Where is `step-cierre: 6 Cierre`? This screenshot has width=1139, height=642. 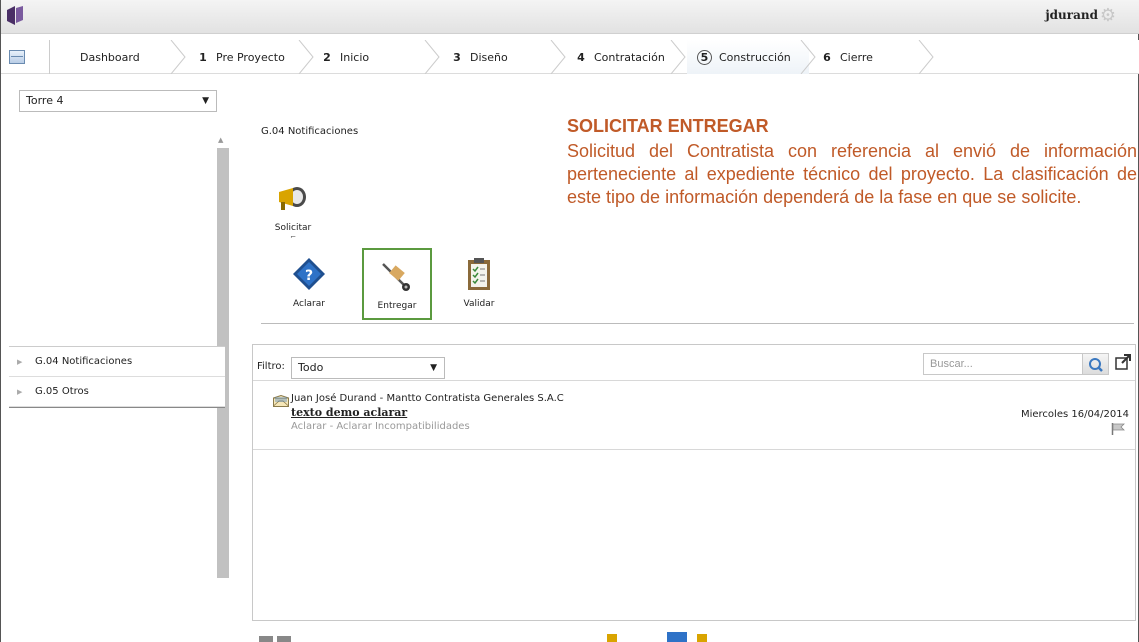
step-cierre: 6 Cierre is located at coordinates (871, 57).